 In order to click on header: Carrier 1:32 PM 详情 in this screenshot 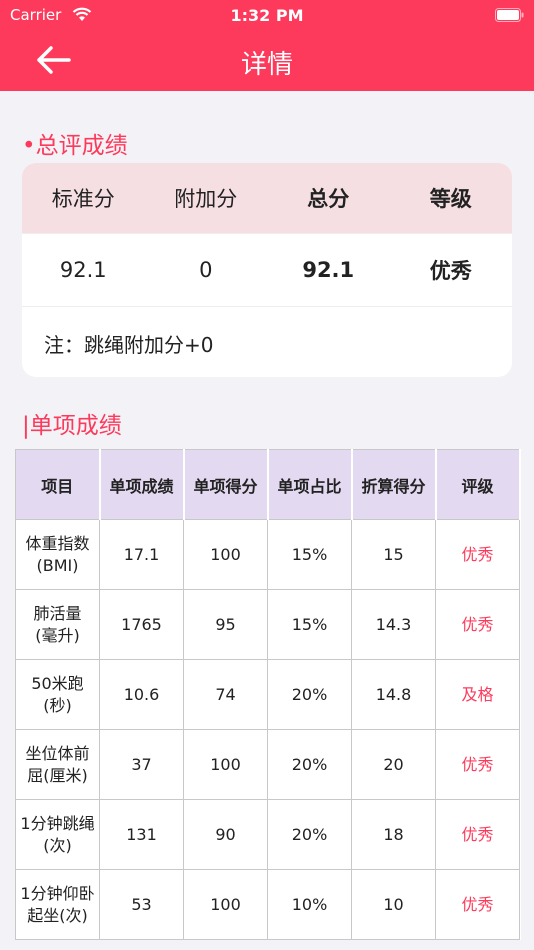, I will do `click(267, 45)`.